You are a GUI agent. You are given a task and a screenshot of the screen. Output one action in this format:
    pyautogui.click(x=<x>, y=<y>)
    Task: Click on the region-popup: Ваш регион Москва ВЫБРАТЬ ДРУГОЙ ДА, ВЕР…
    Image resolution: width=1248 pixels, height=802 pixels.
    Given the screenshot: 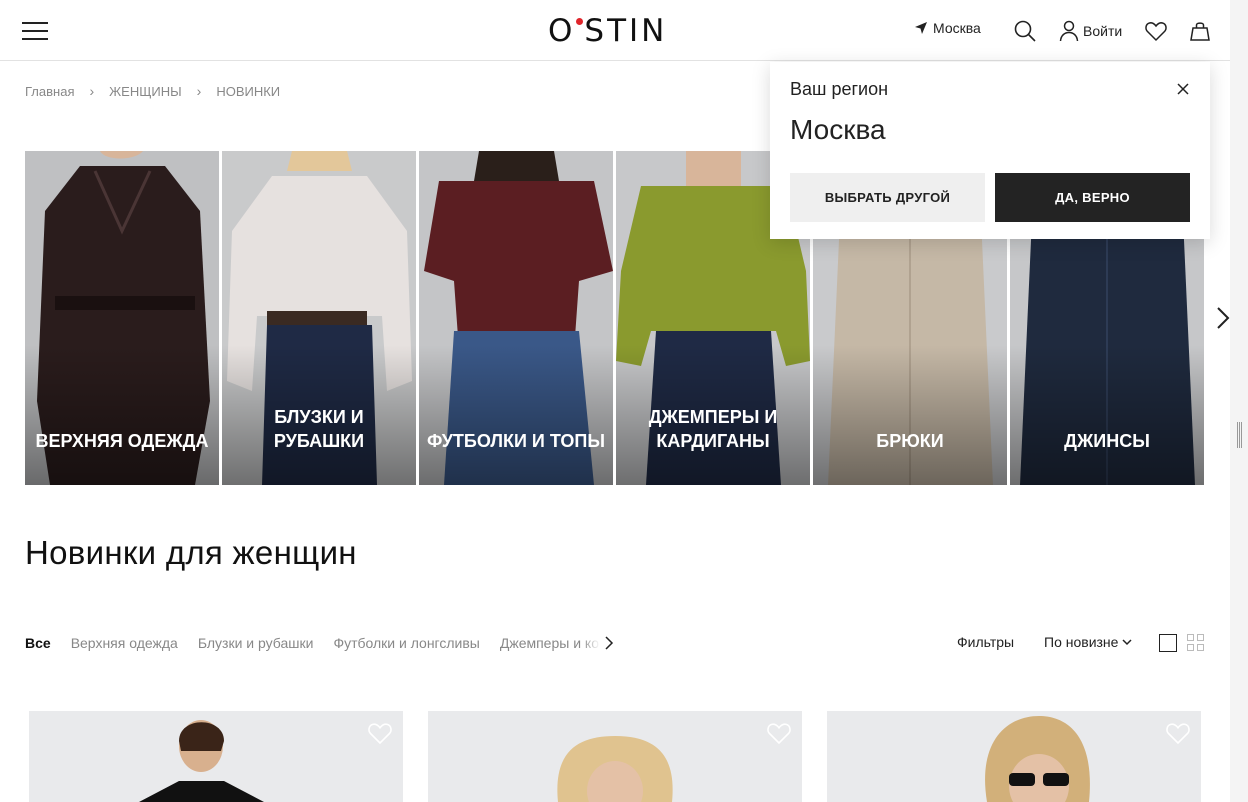 What is the action you would take?
    pyautogui.click(x=990, y=150)
    